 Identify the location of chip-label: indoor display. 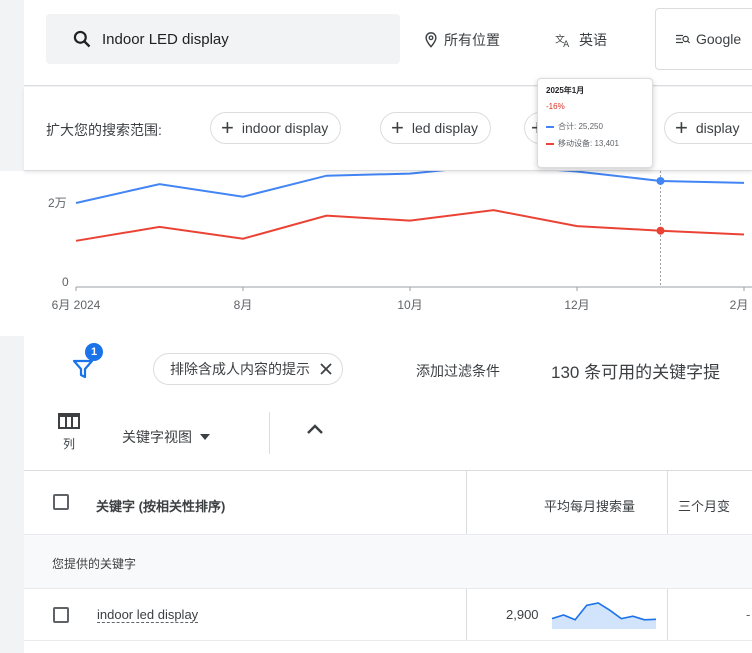
(285, 128).